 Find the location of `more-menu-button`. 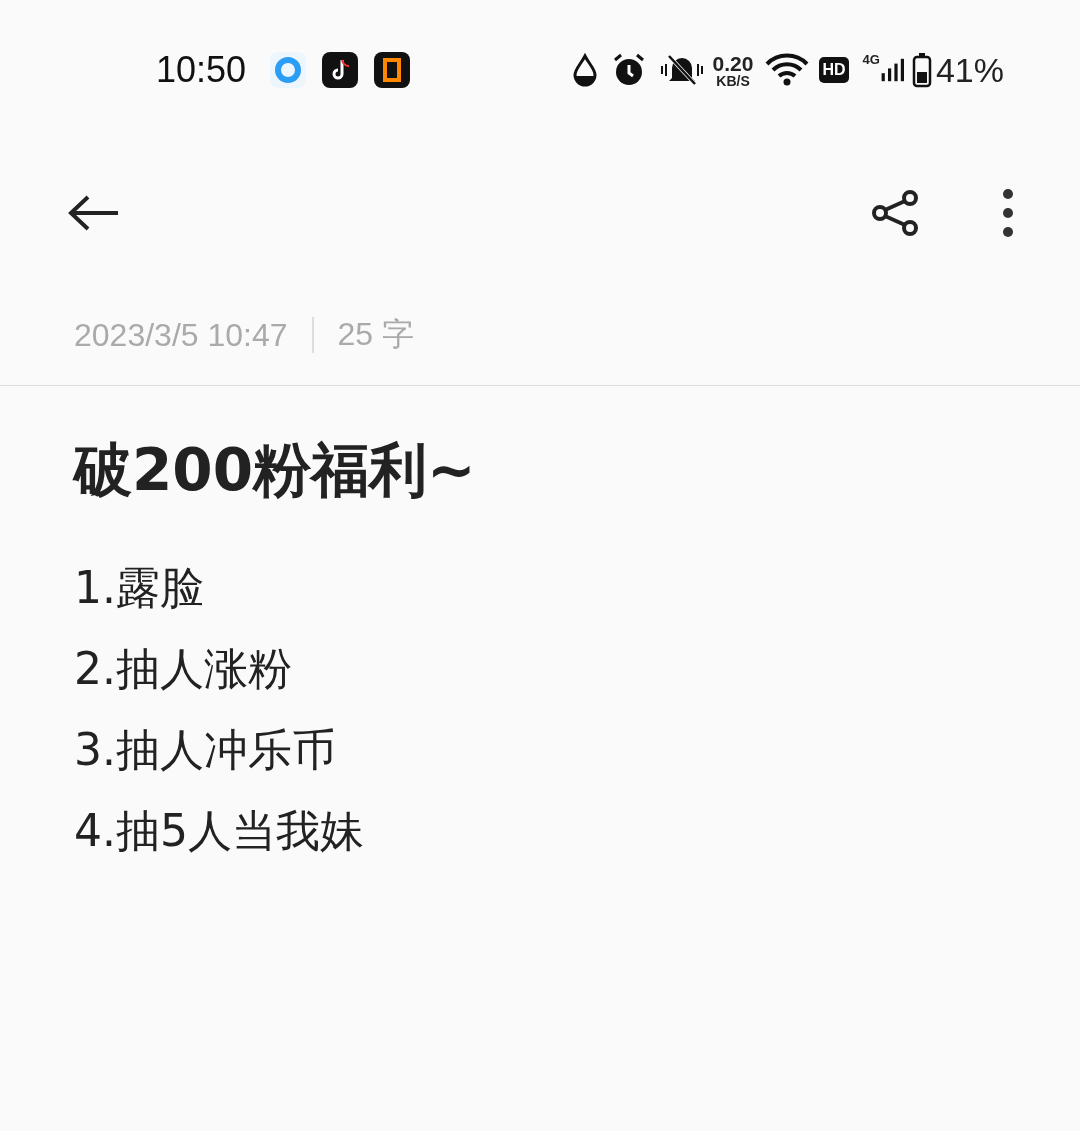

more-menu-button is located at coordinates (1008, 212).